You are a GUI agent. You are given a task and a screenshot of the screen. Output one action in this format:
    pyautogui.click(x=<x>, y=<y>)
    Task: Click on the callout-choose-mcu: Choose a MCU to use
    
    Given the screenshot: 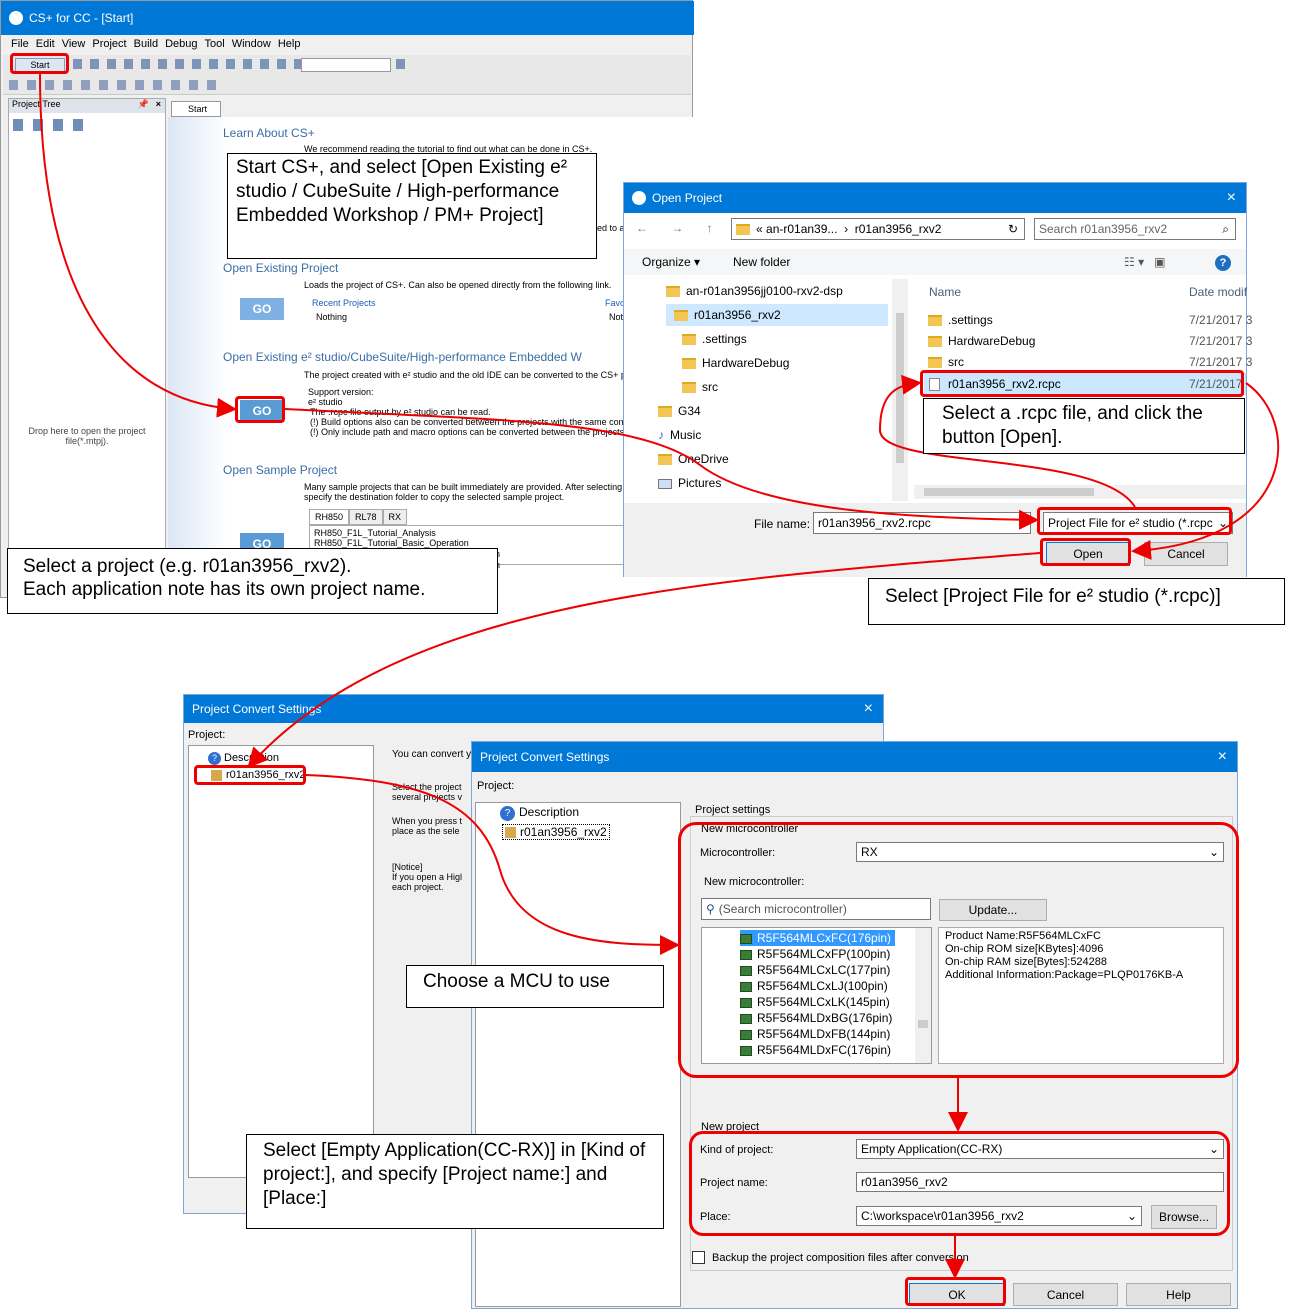 What is the action you would take?
    pyautogui.click(x=535, y=986)
    